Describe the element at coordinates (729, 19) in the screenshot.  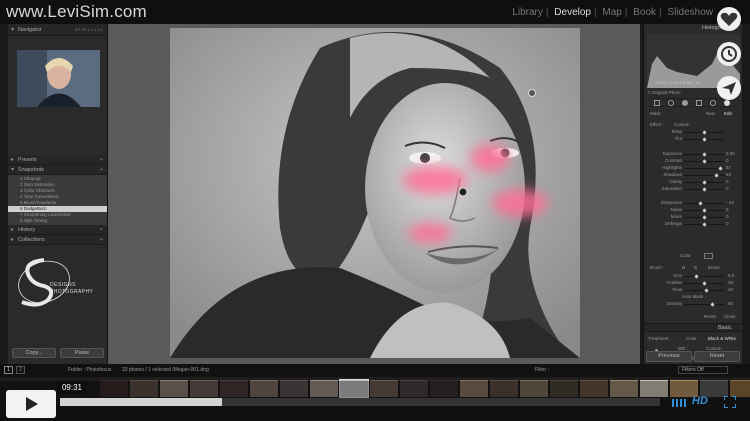
I see `like-button` at that location.